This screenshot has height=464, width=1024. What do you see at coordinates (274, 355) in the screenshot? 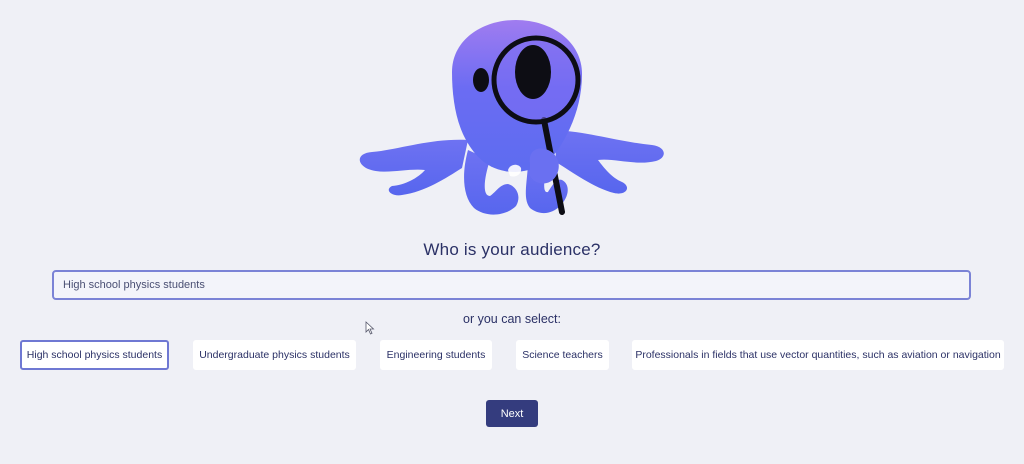
I see `option-undergraduate-physics-students: Undergraduate physics students` at bounding box center [274, 355].